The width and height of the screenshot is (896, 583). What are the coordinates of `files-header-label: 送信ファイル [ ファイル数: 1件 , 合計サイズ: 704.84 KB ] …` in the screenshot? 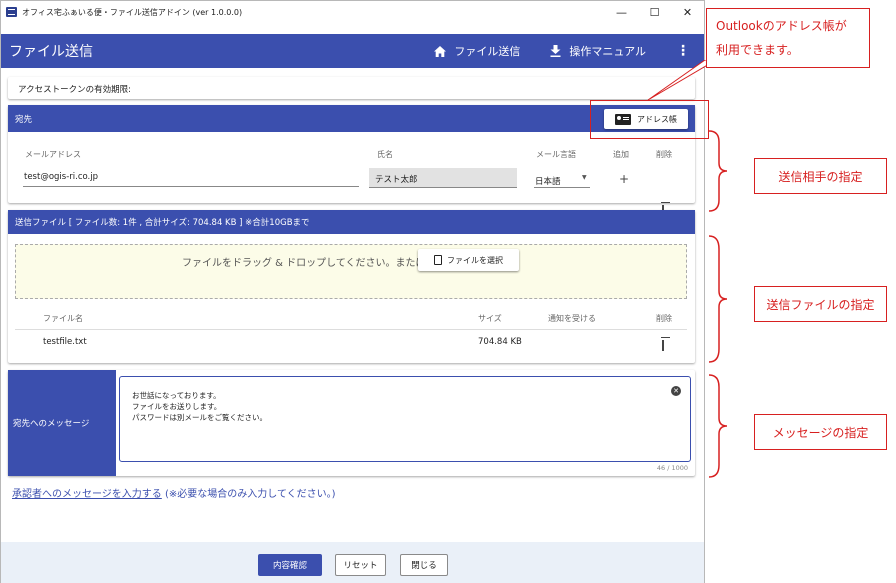 It's located at (162, 223).